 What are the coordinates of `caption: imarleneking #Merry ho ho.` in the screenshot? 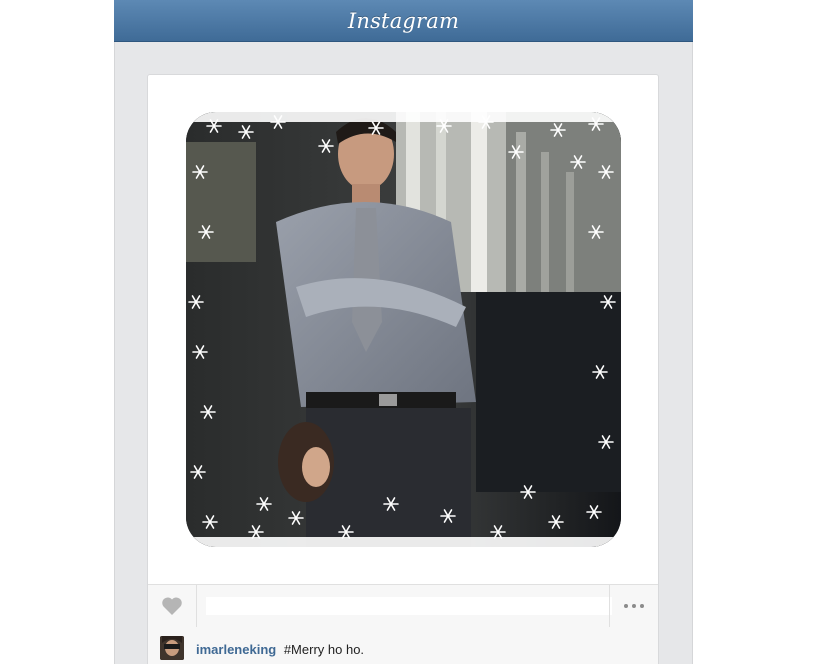 It's located at (280, 649).